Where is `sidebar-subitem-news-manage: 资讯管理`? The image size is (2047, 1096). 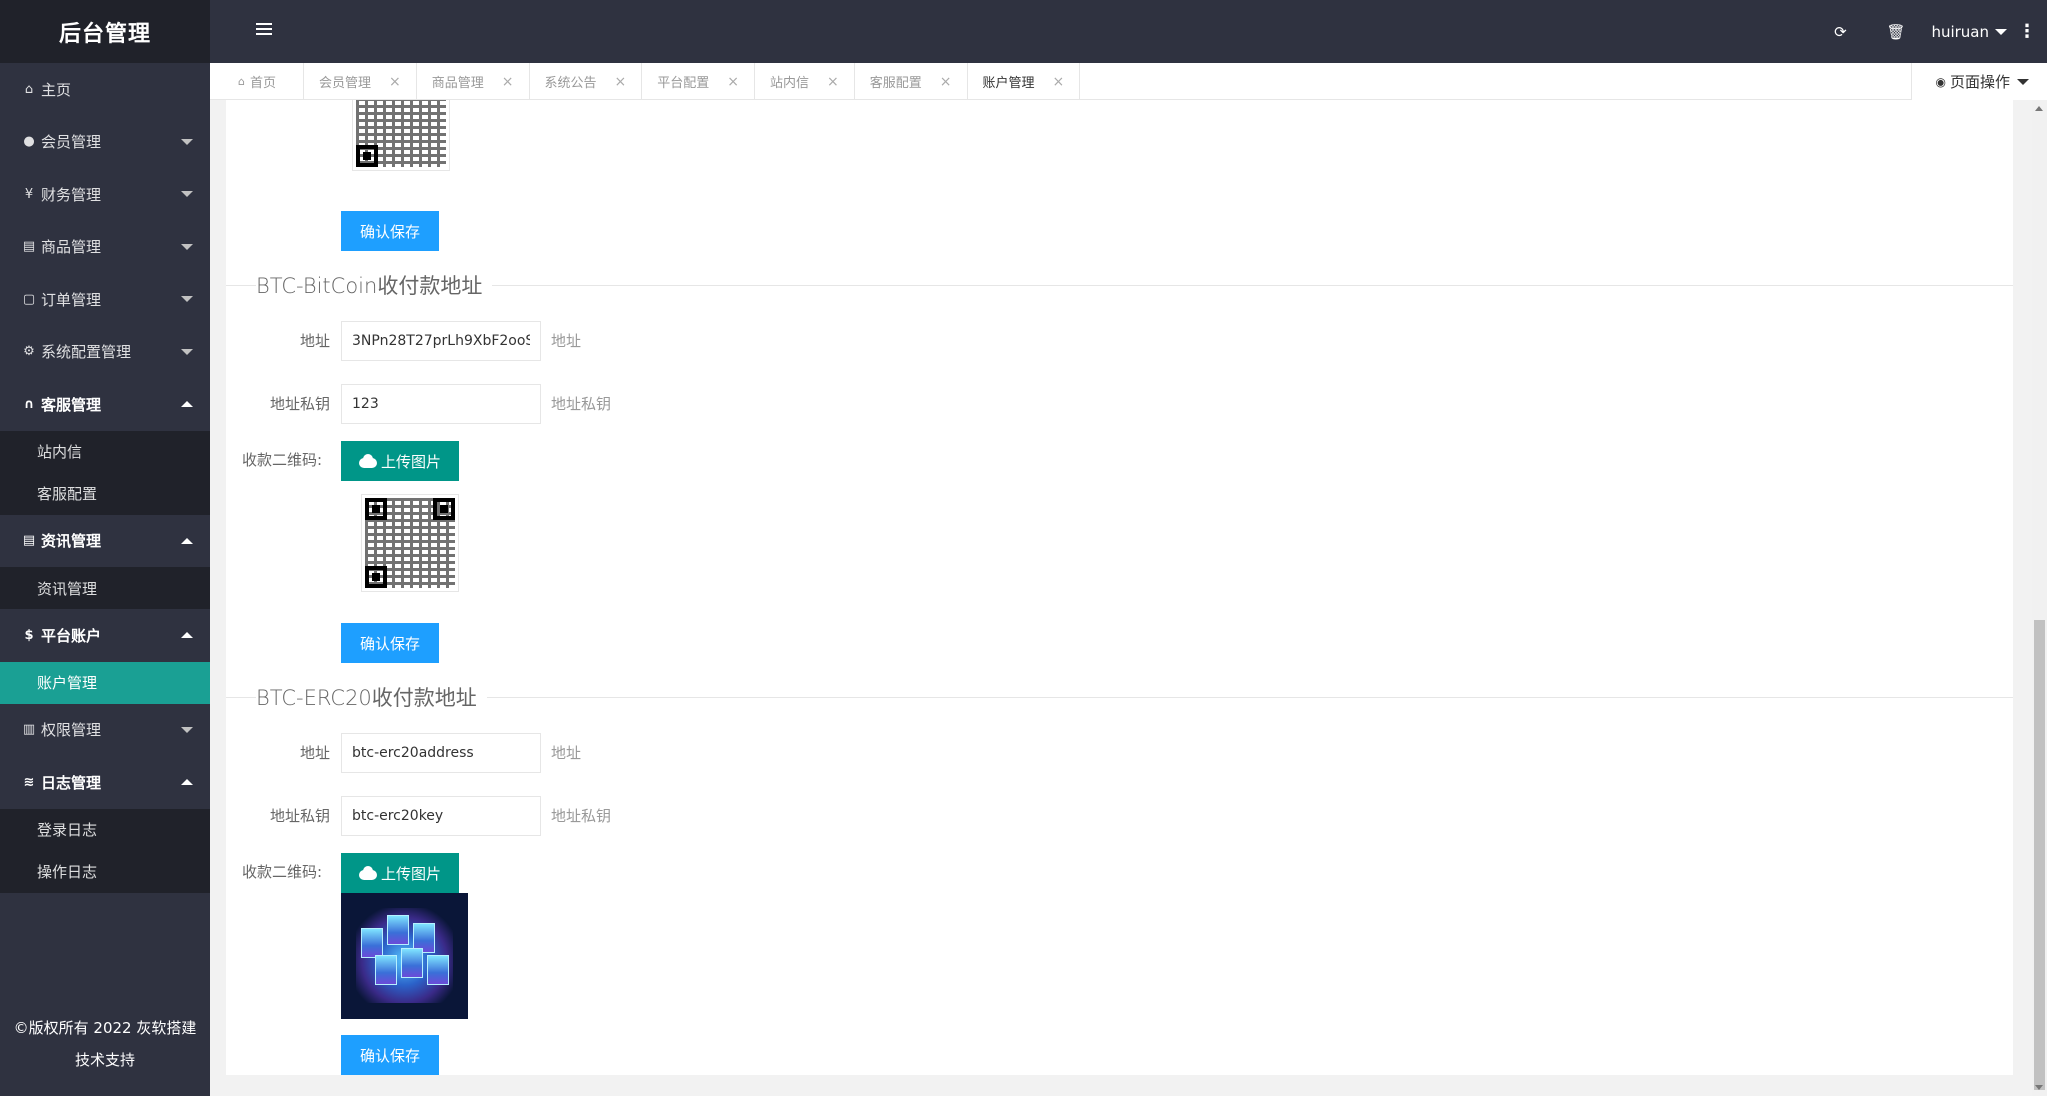
sidebar-subitem-news-manage: 资讯管理 is located at coordinates (105, 588).